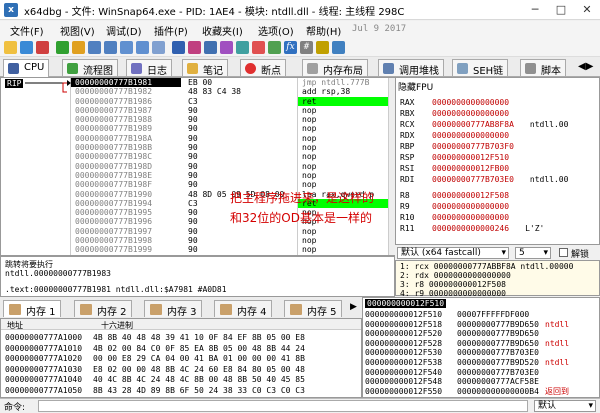 The width and height of the screenshot is (600, 413). I want to click on disasm-address: 00000000777B198C, so click(126, 156).